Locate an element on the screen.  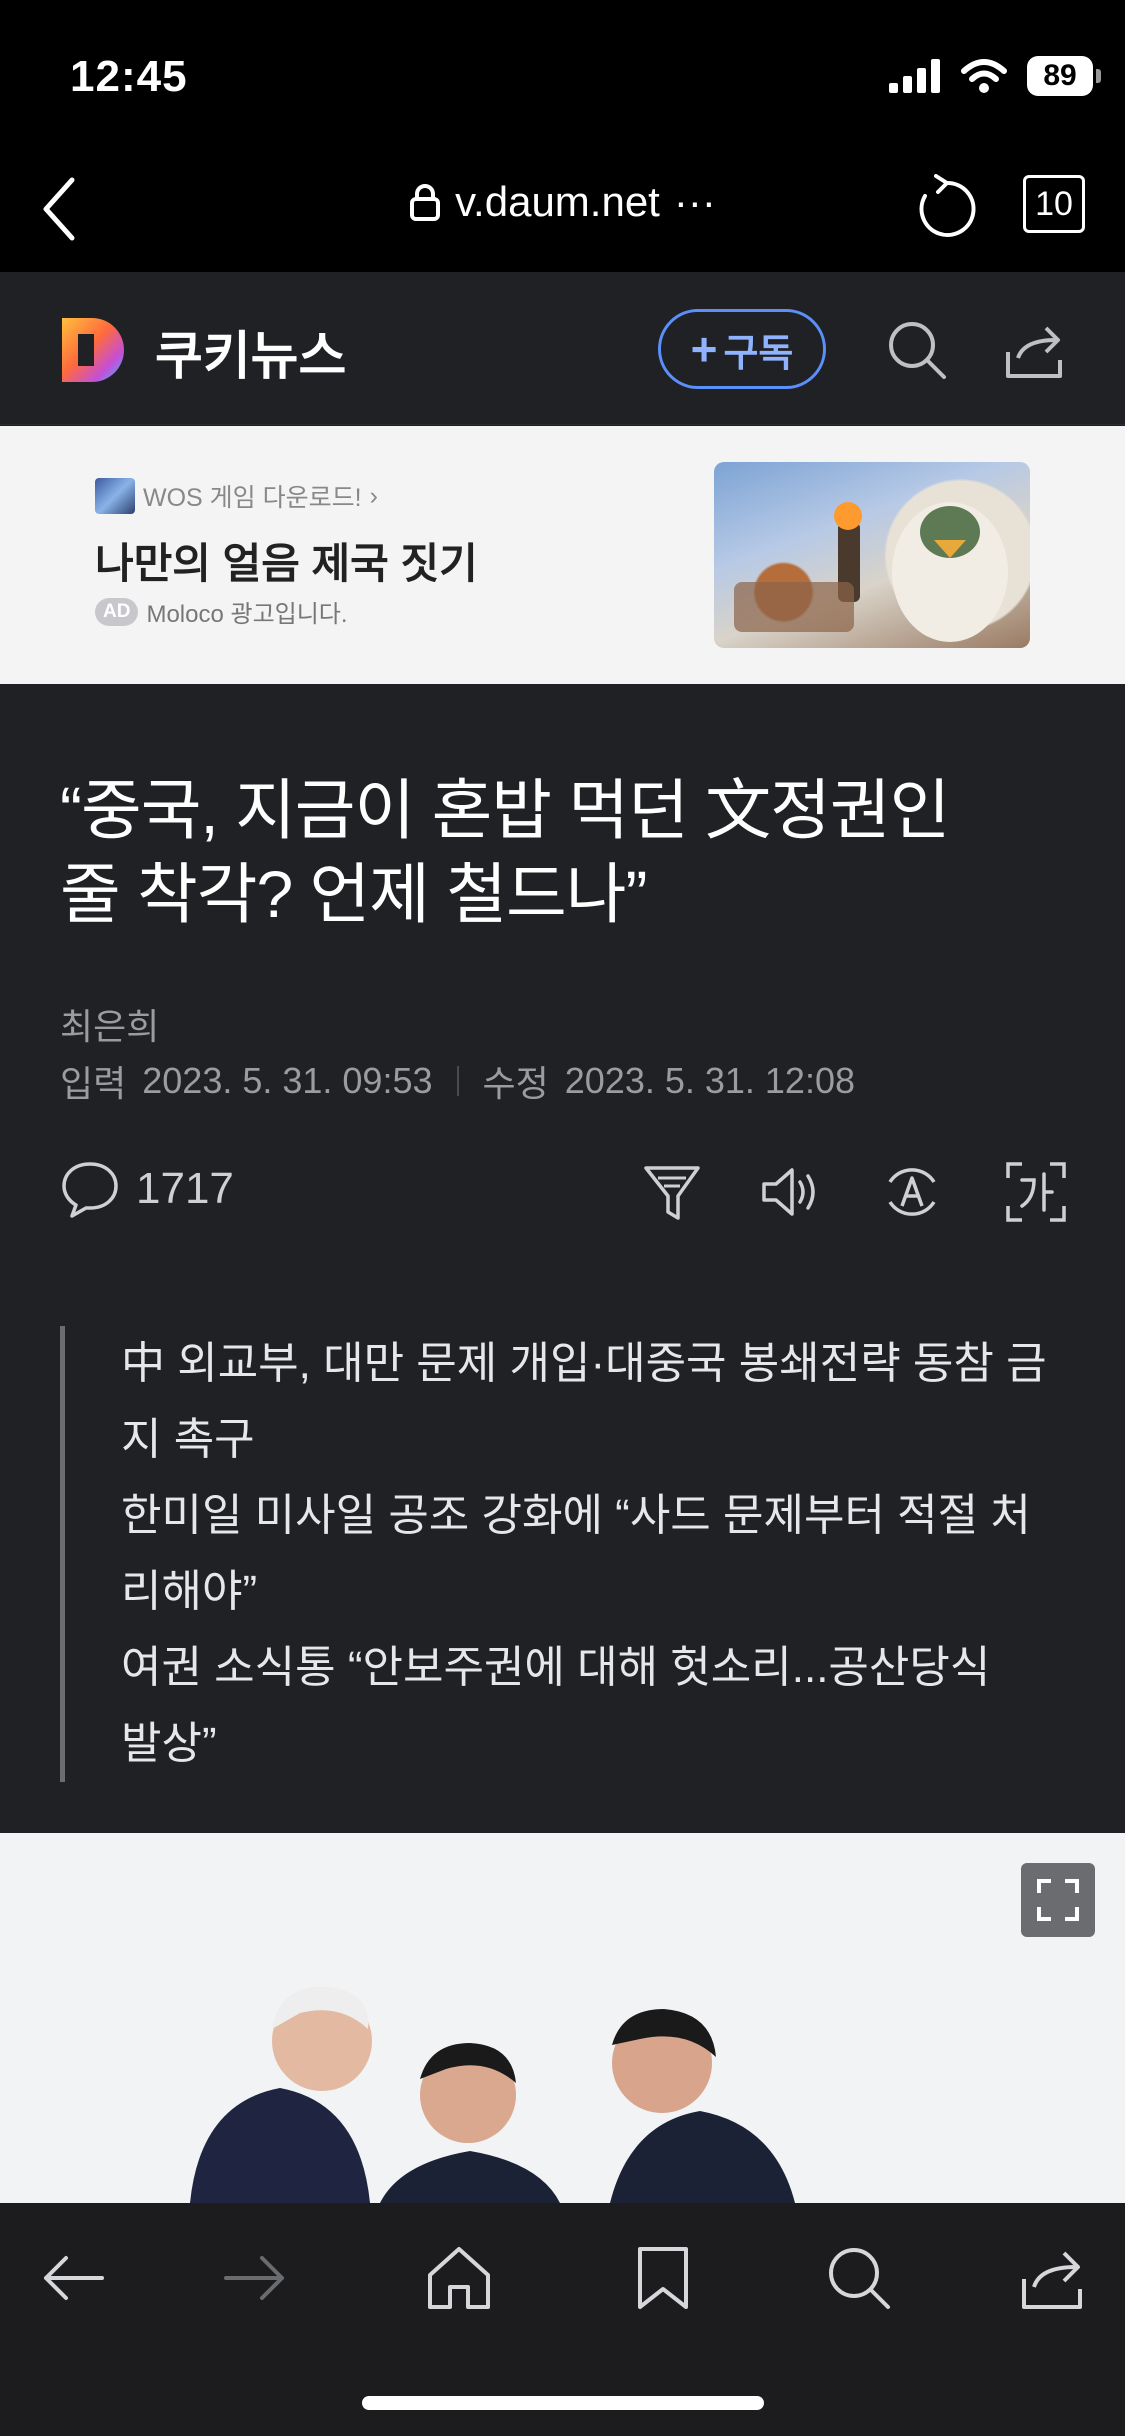
ad-badge: AD is located at coordinates (117, 611).